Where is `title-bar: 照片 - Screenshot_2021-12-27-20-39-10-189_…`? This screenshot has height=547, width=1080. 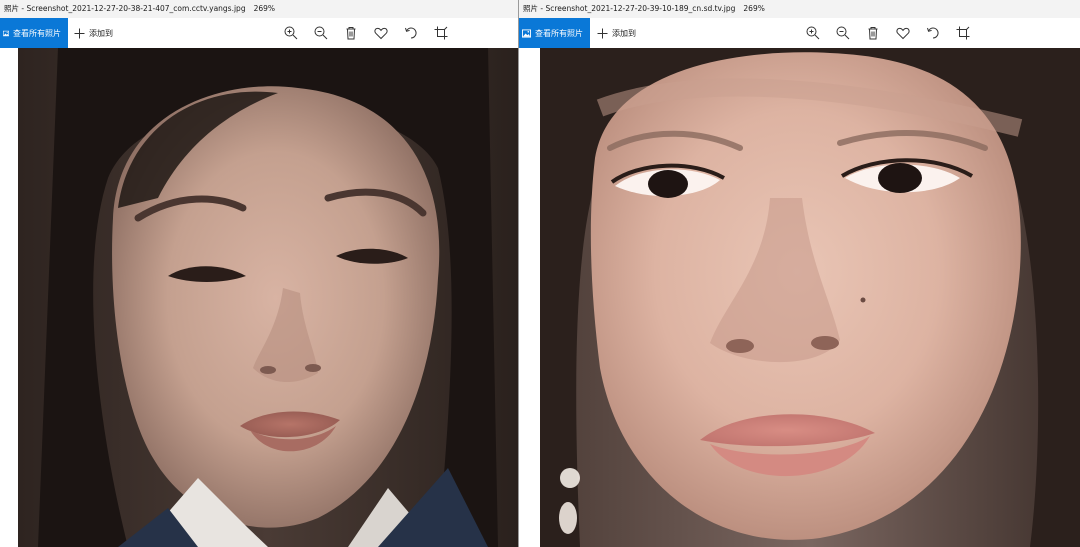 title-bar: 照片 - Screenshot_2021-12-27-20-39-10-189_… is located at coordinates (799, 9).